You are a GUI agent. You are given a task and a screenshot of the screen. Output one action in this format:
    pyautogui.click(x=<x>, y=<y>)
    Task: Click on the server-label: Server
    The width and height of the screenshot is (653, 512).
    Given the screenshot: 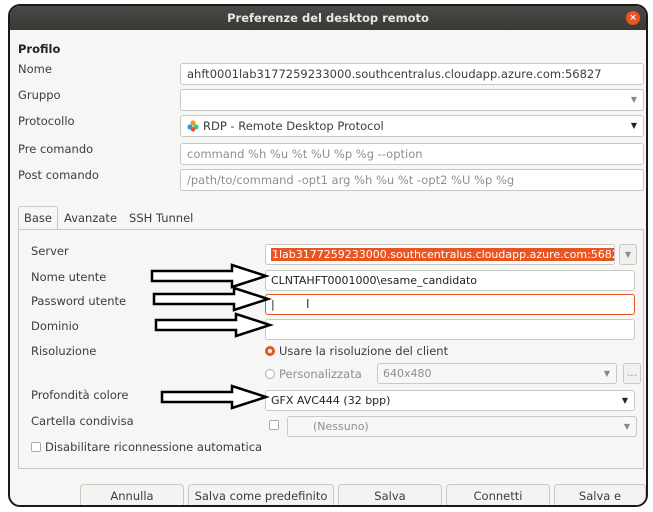 What is the action you would take?
    pyautogui.click(x=50, y=251)
    